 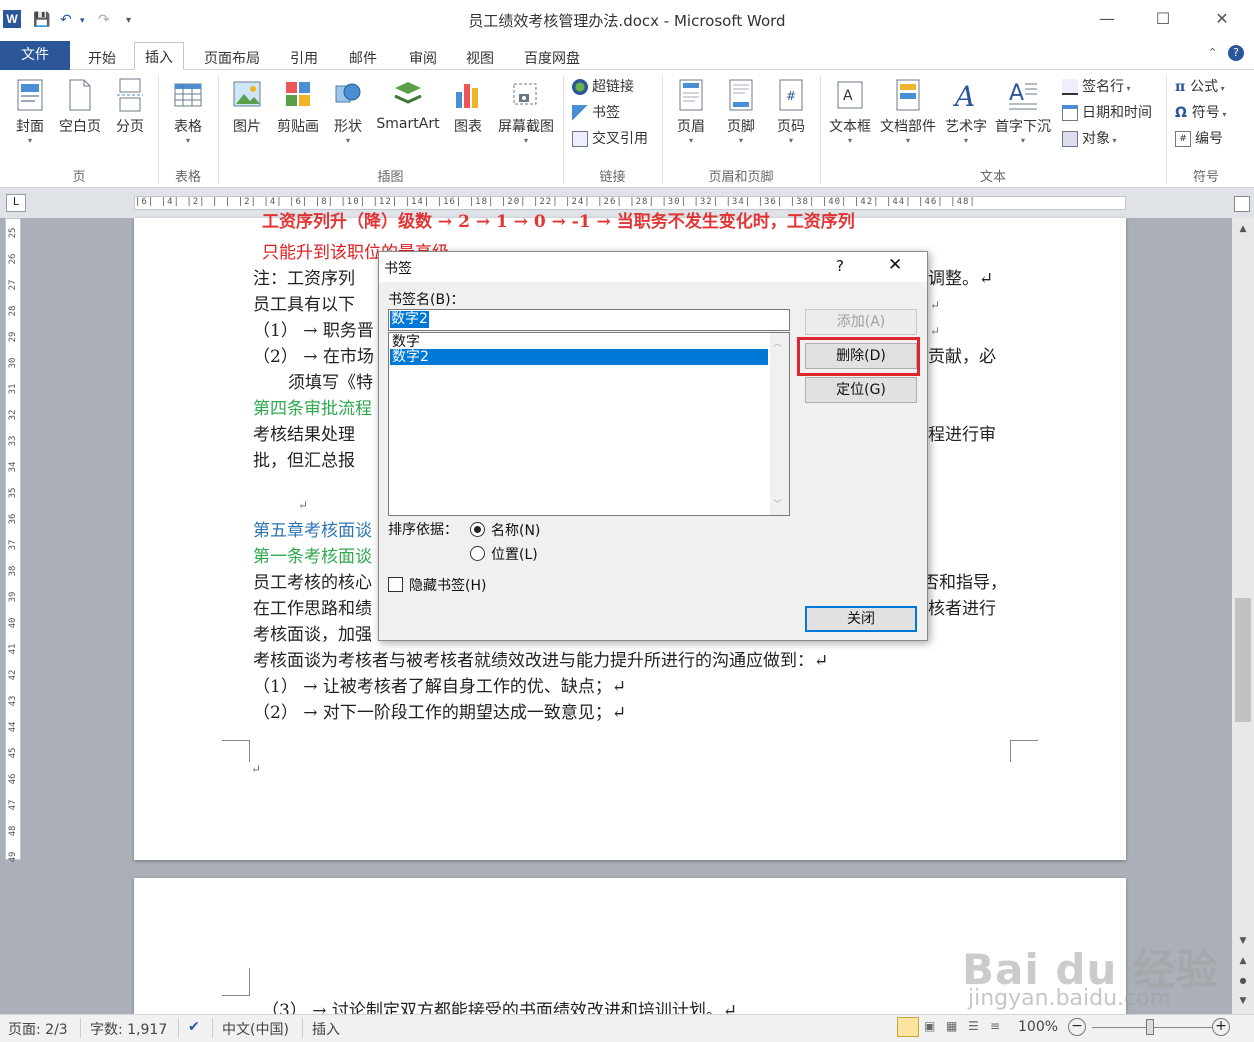 What do you see at coordinates (395, 584) in the screenshot?
I see `hidden-bookmarks-checkbox` at bounding box center [395, 584].